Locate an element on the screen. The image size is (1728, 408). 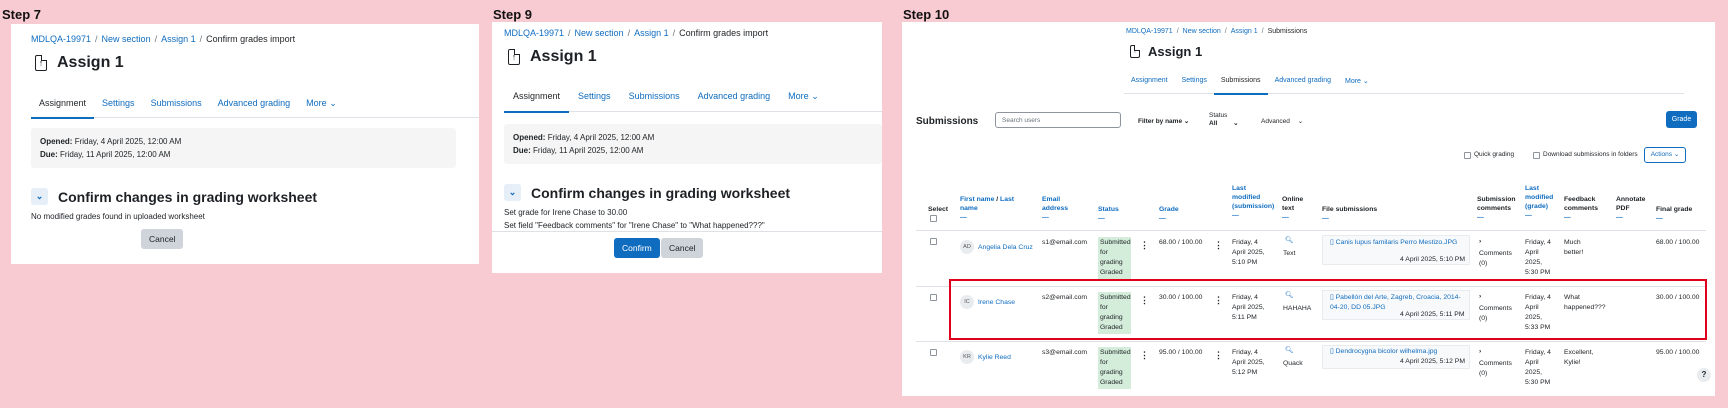
col-last-modified-submission-collapse: — is located at coordinates (1235, 215).